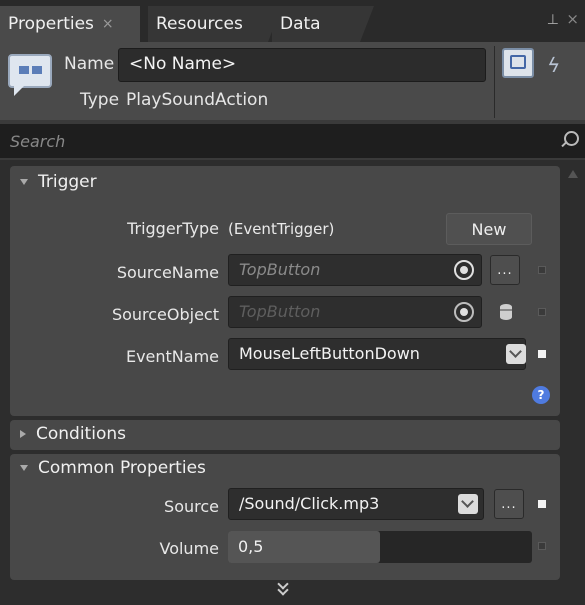 The width and height of the screenshot is (585, 605). Describe the element at coordinates (172, 356) in the screenshot. I see `event-name-label: EventName` at that location.